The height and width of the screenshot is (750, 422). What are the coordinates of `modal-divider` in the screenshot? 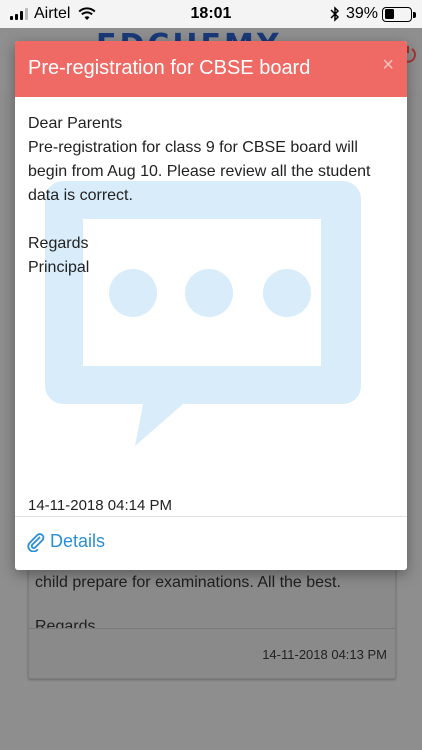 It's located at (211, 516).